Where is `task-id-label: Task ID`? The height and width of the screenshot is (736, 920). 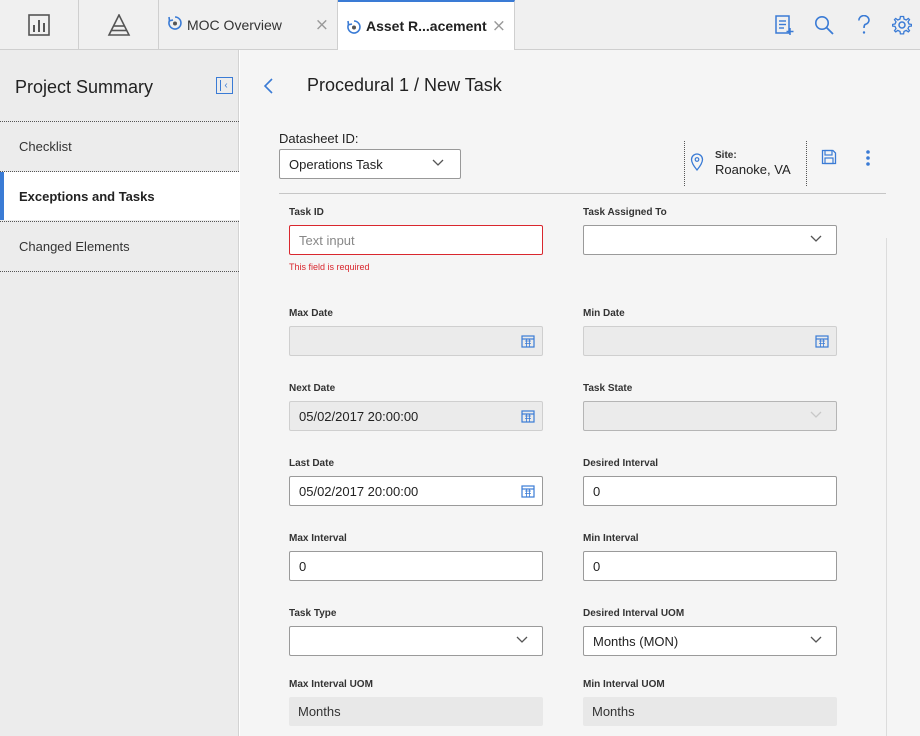
task-id-label: Task ID is located at coordinates (306, 212).